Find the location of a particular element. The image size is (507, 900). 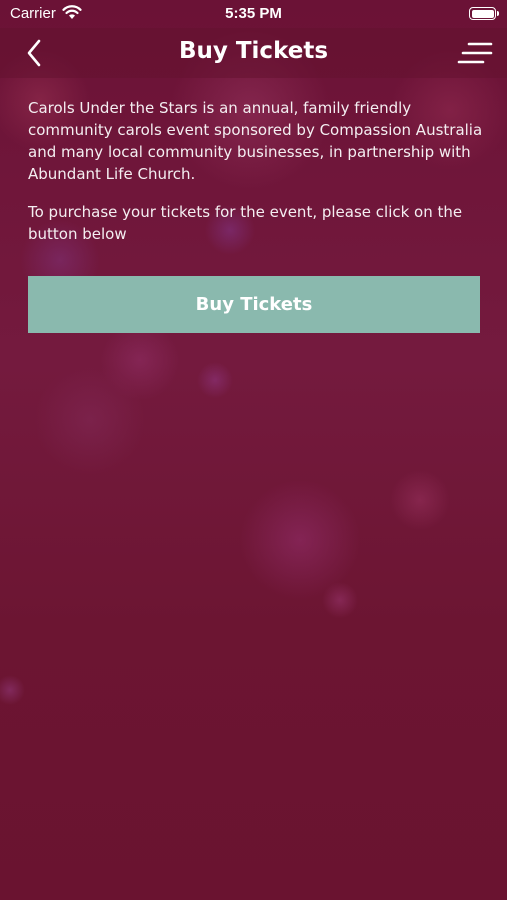

page-title: Buy Tickets is located at coordinates (253, 51).